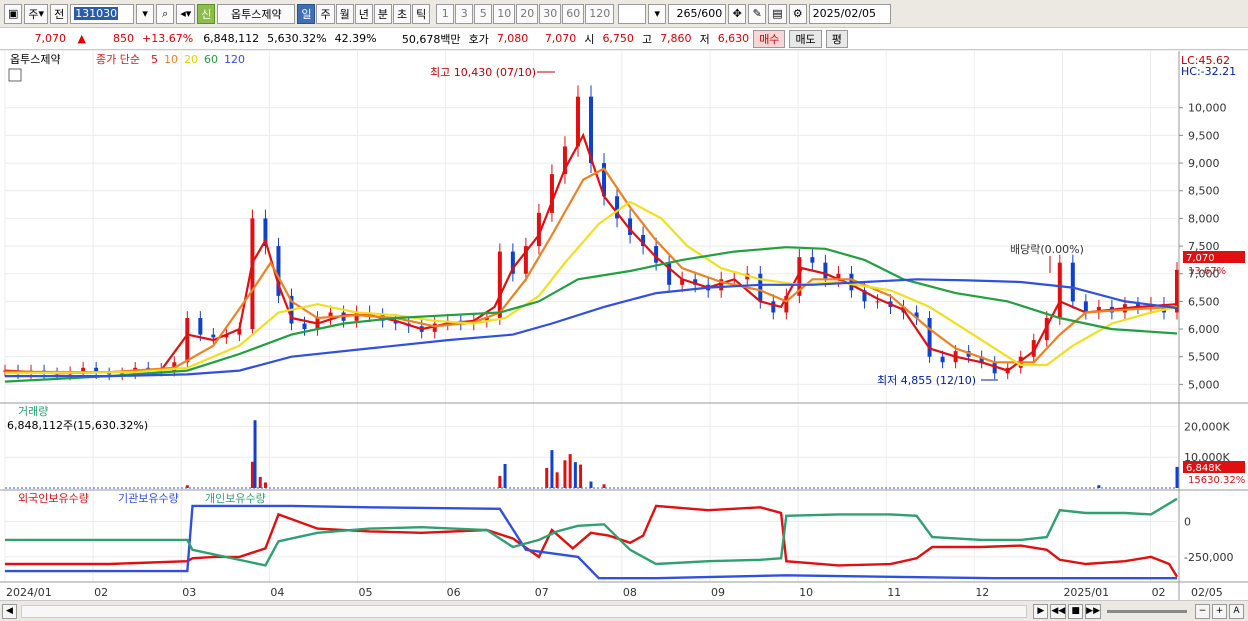 Image resolution: width=1248 pixels, height=621 pixels. I want to click on zoom-in-icon: +, so click(1219, 611).